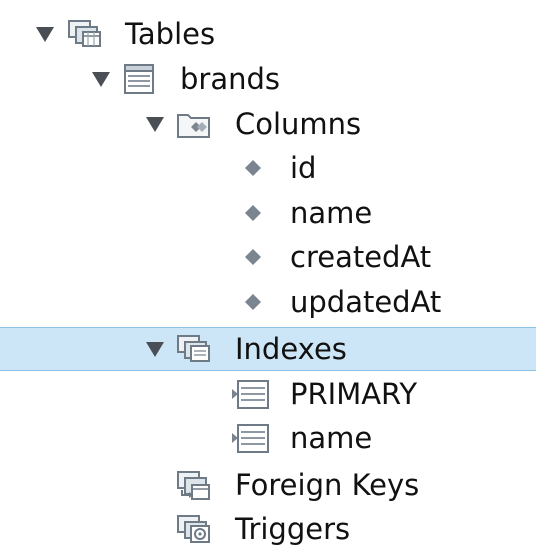 The width and height of the screenshot is (536, 551). What do you see at coordinates (361, 257) in the screenshot?
I see `column-label: createdAt` at bounding box center [361, 257].